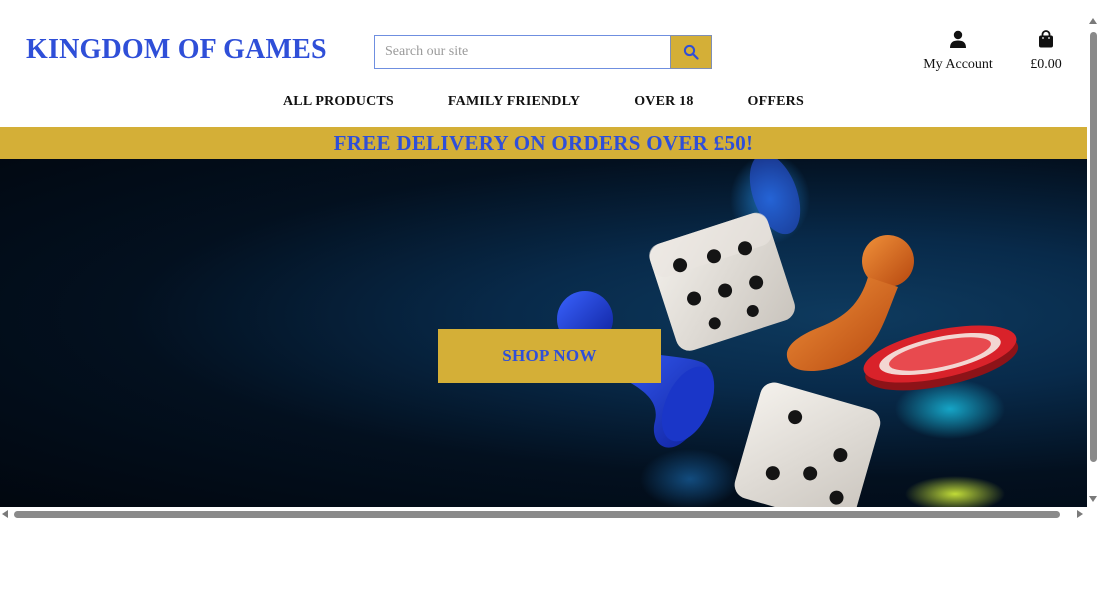 The height and width of the screenshot is (600, 1100). I want to click on search-icon, so click(691, 52).